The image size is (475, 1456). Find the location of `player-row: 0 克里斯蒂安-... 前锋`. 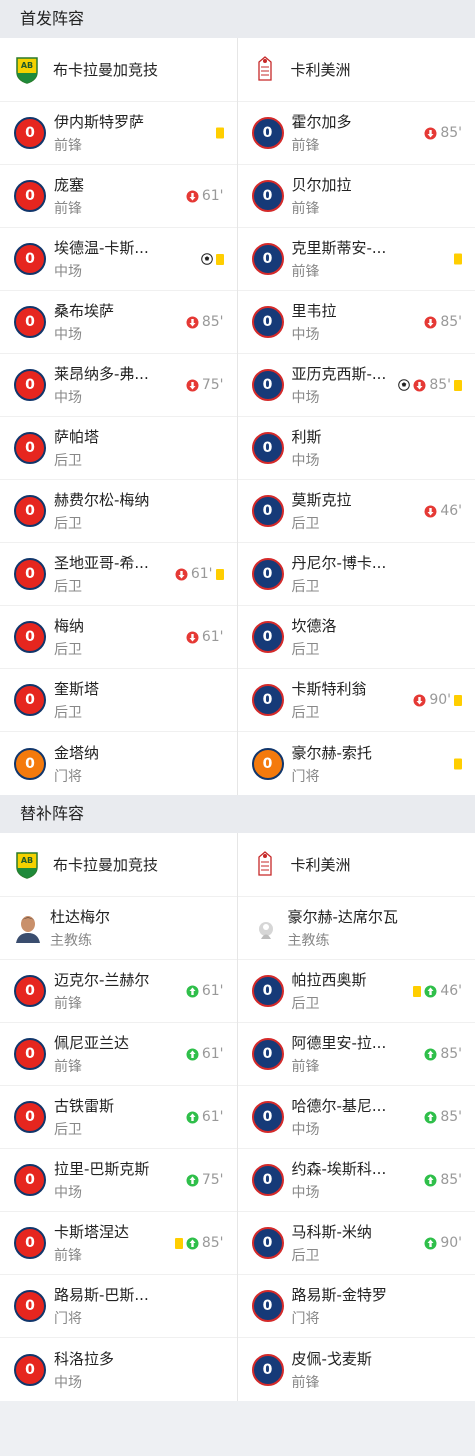

player-row: 0 克里斯蒂安-... 前锋 is located at coordinates (356, 259).